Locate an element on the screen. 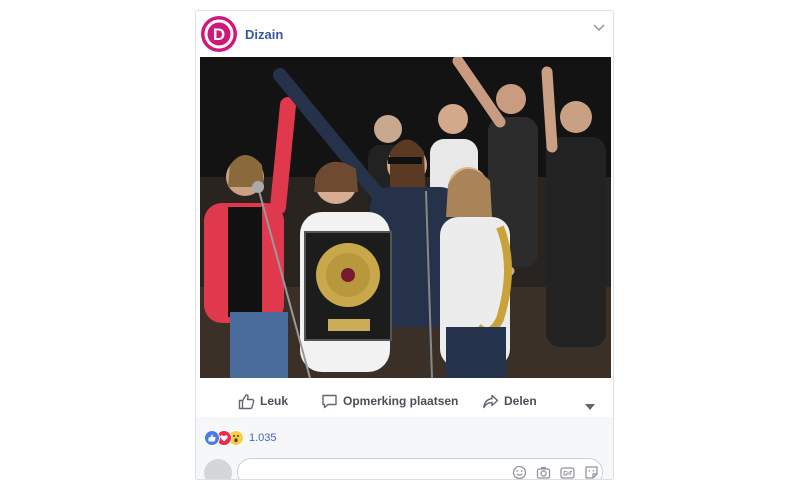 The image size is (800, 490). comment-bubble-icon is located at coordinates (329, 401).